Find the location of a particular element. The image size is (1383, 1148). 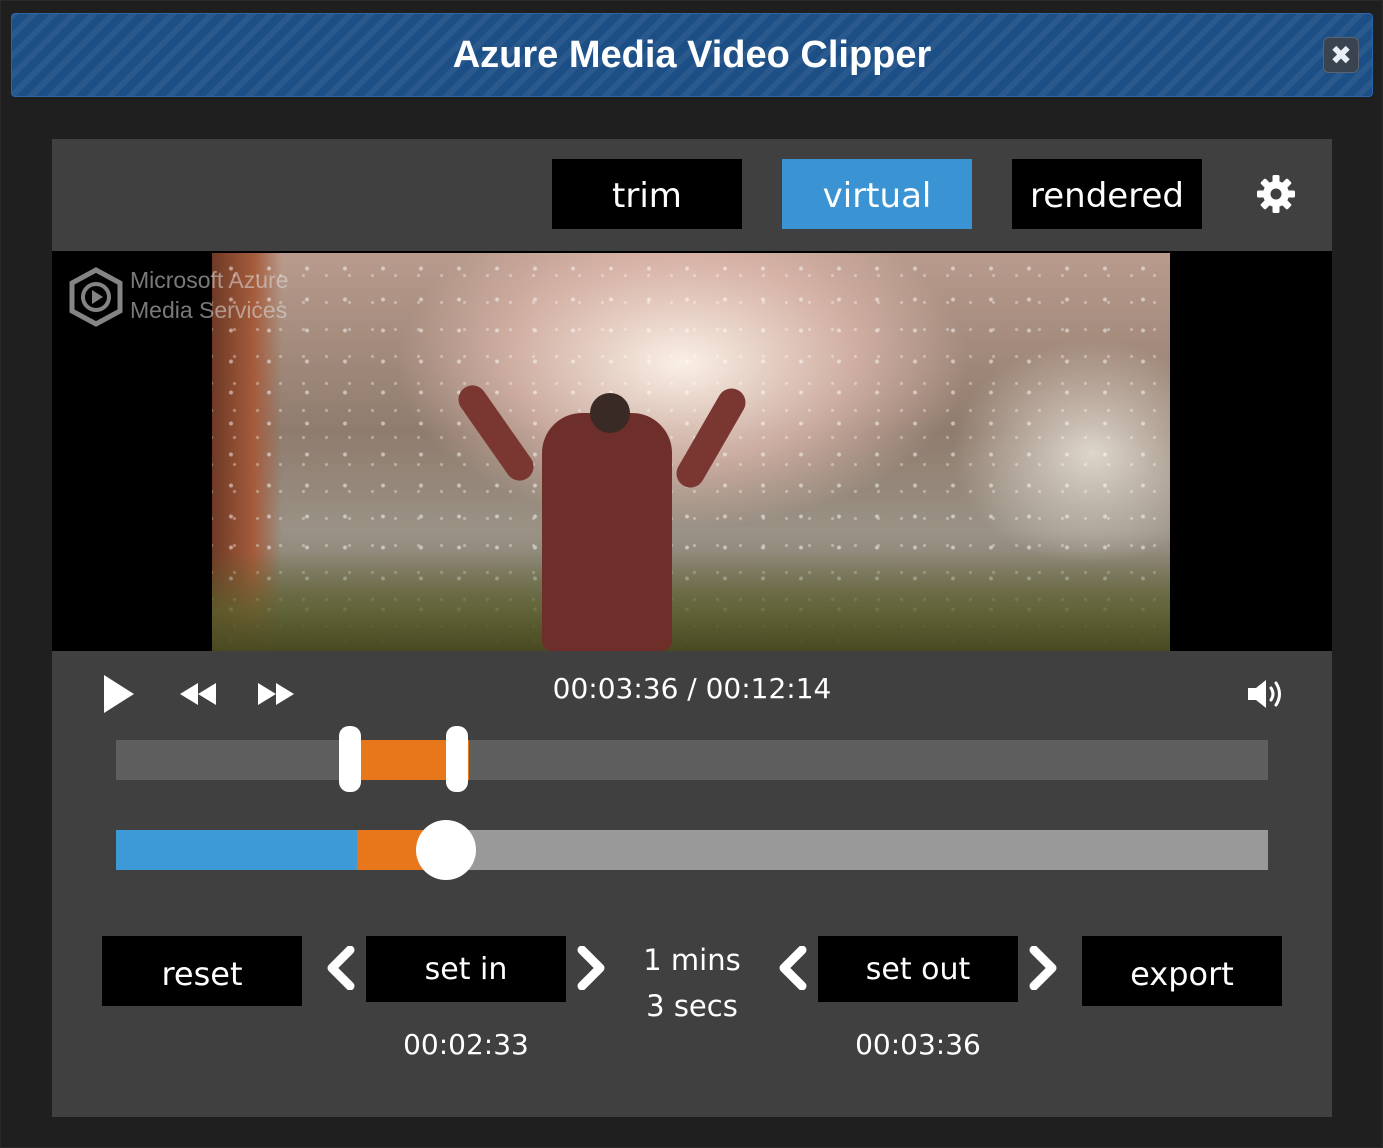

volume-icon is located at coordinates (1267, 694).